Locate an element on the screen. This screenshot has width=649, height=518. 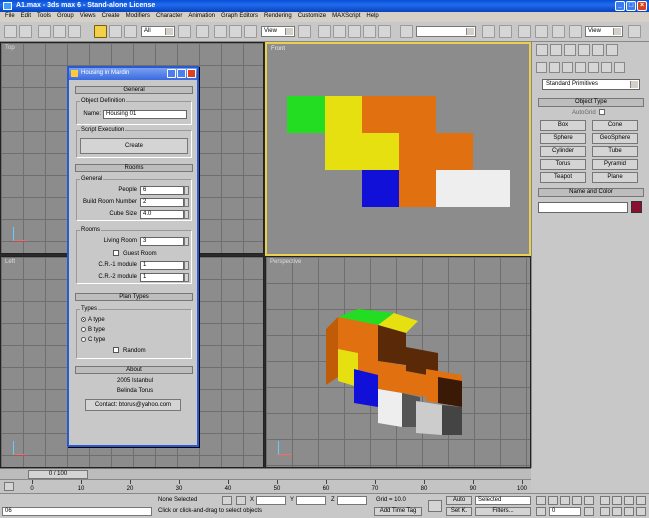
track-bar: 0 10 20 30 40 50 60 70 80 90 100 is located at coordinates (265, 486).